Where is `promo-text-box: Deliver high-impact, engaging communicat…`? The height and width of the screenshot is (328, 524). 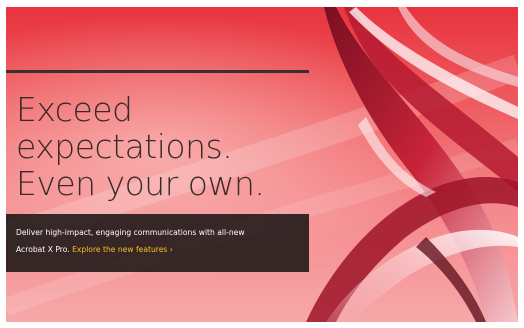 promo-text-box: Deliver high-impact, engaging communicat… is located at coordinates (157, 243).